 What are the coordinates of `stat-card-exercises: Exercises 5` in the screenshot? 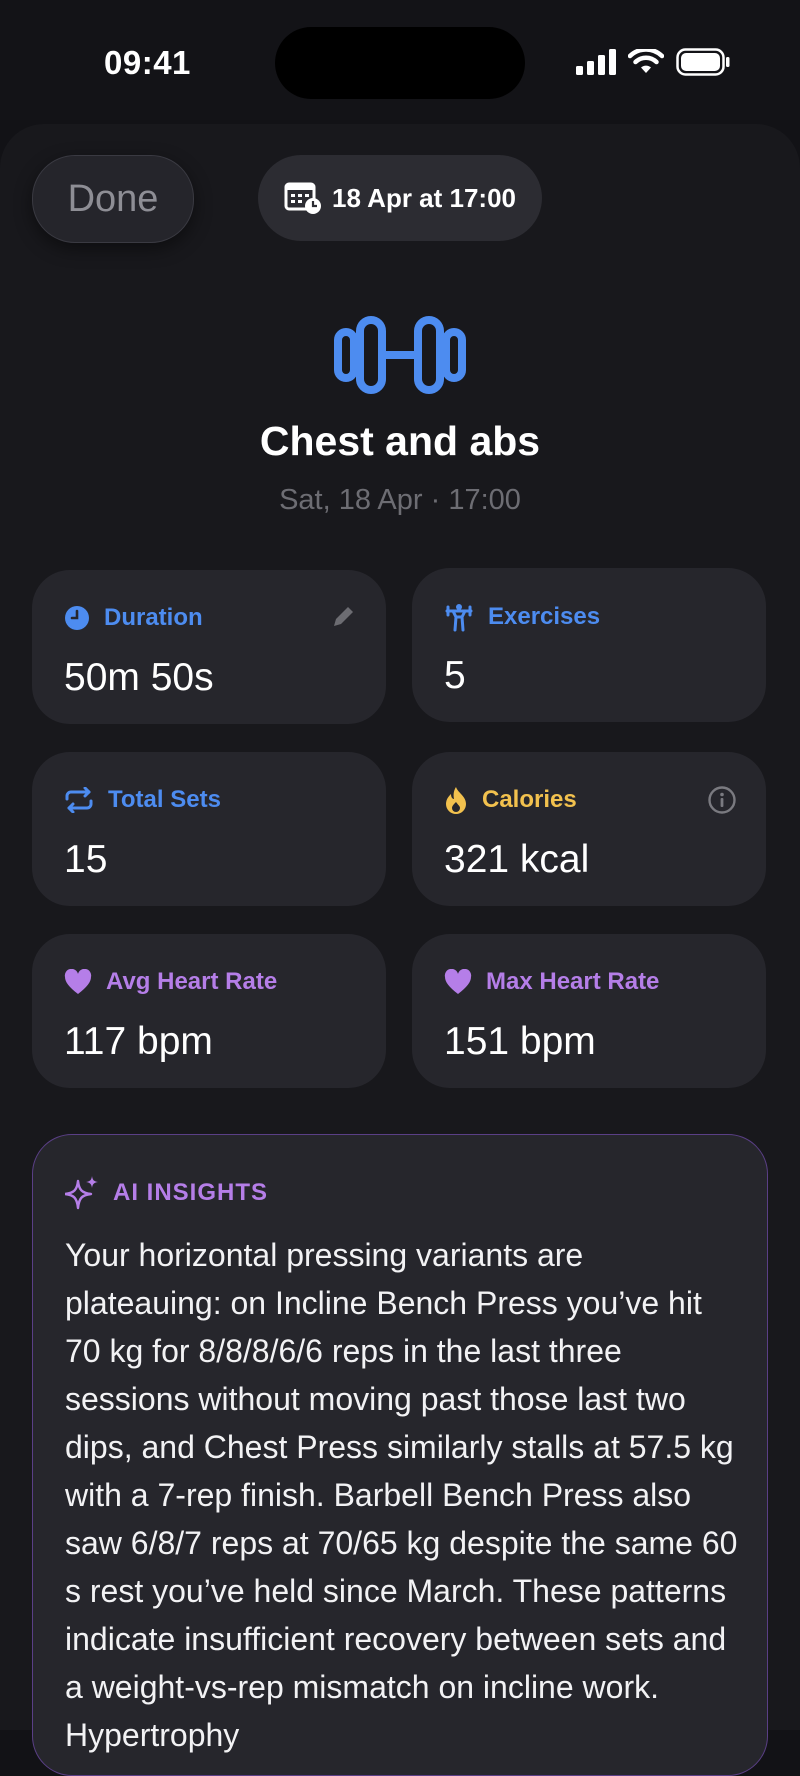 It's located at (589, 645).